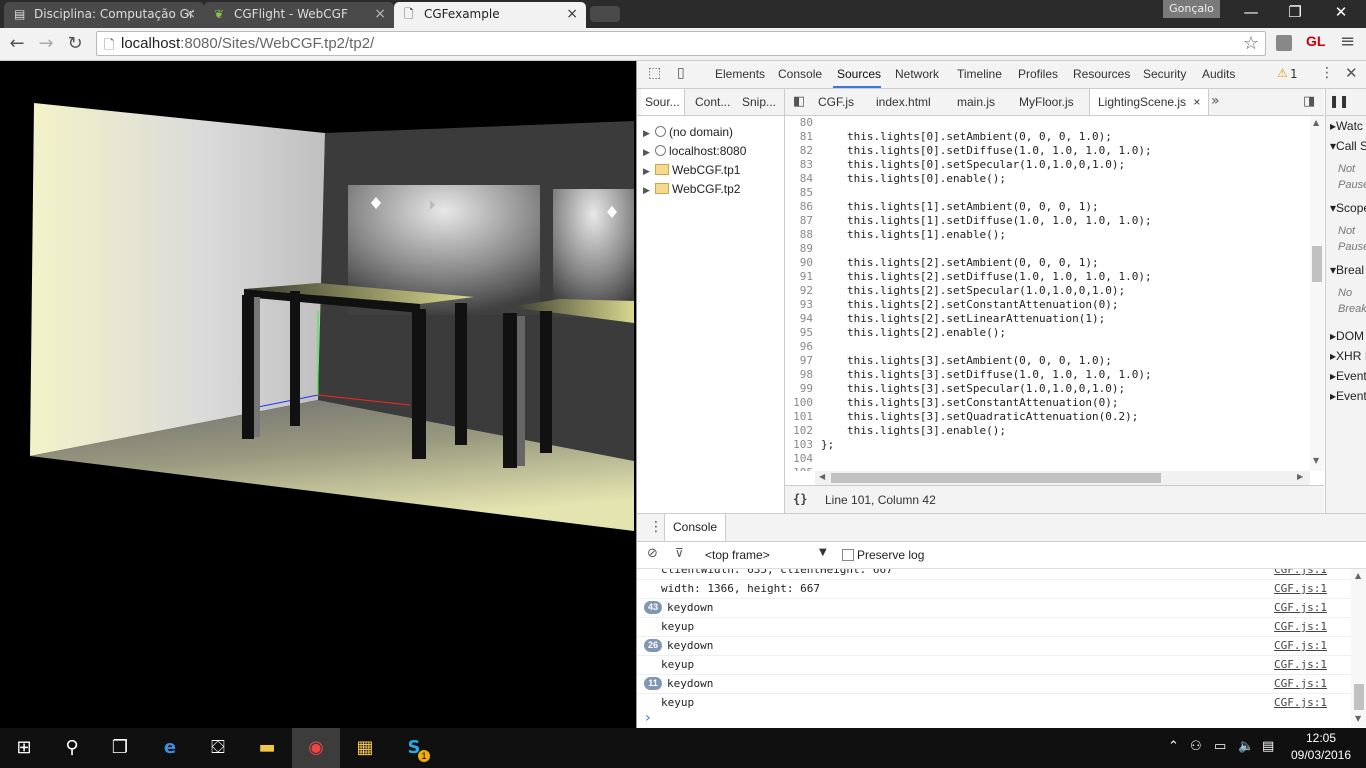 The image size is (1366, 768). I want to click on forward-icon: →, so click(46, 44).